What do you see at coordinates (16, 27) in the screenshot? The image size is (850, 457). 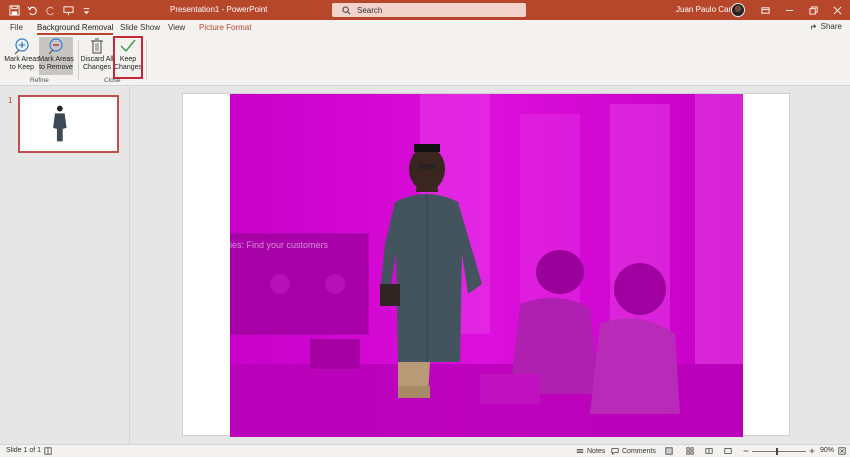 I see `tab-file: File` at bounding box center [16, 27].